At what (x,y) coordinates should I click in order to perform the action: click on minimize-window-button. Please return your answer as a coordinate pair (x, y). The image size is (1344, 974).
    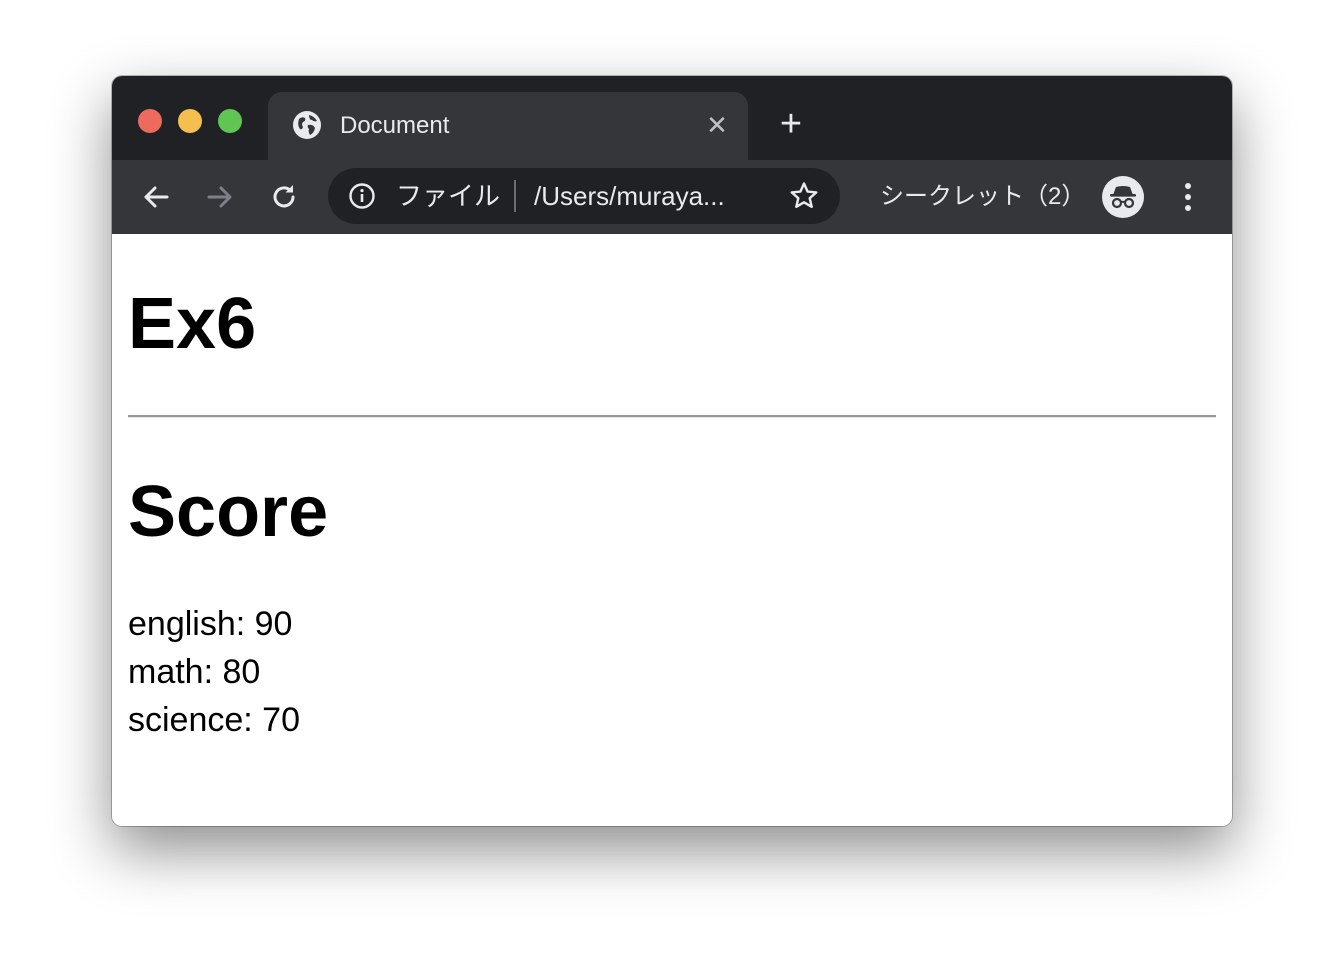
    Looking at the image, I should click on (190, 121).